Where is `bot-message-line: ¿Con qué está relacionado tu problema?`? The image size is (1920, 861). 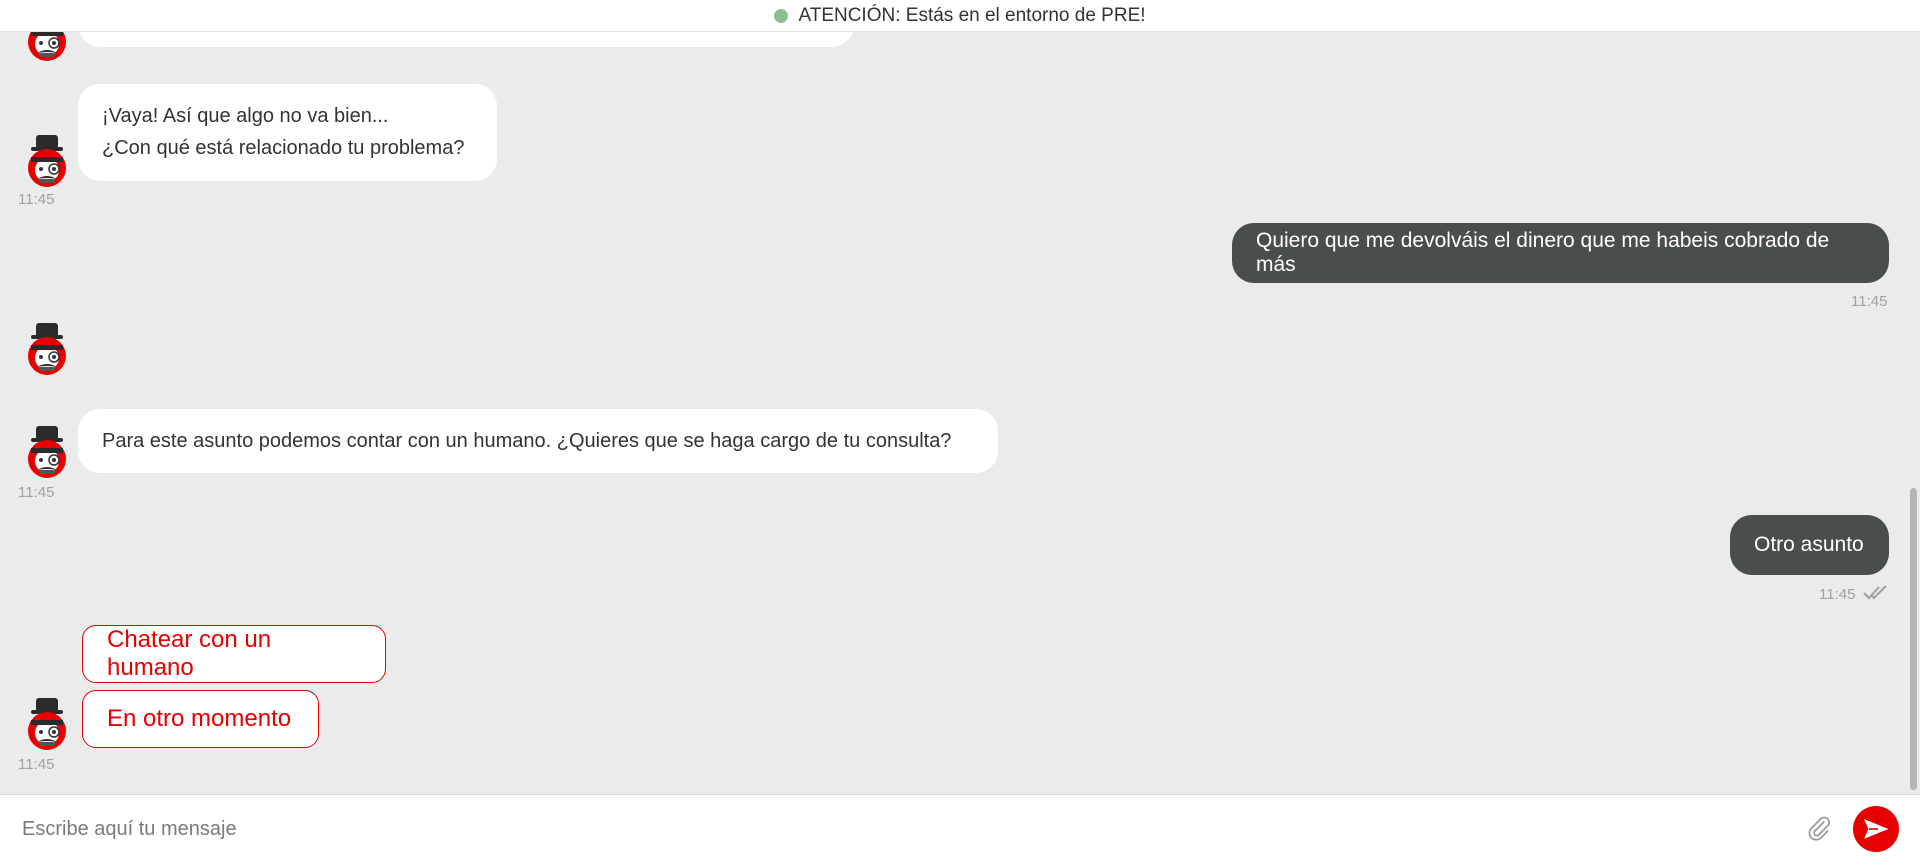 bot-message-line: ¿Con qué está relacionado tu problema? is located at coordinates (283, 148).